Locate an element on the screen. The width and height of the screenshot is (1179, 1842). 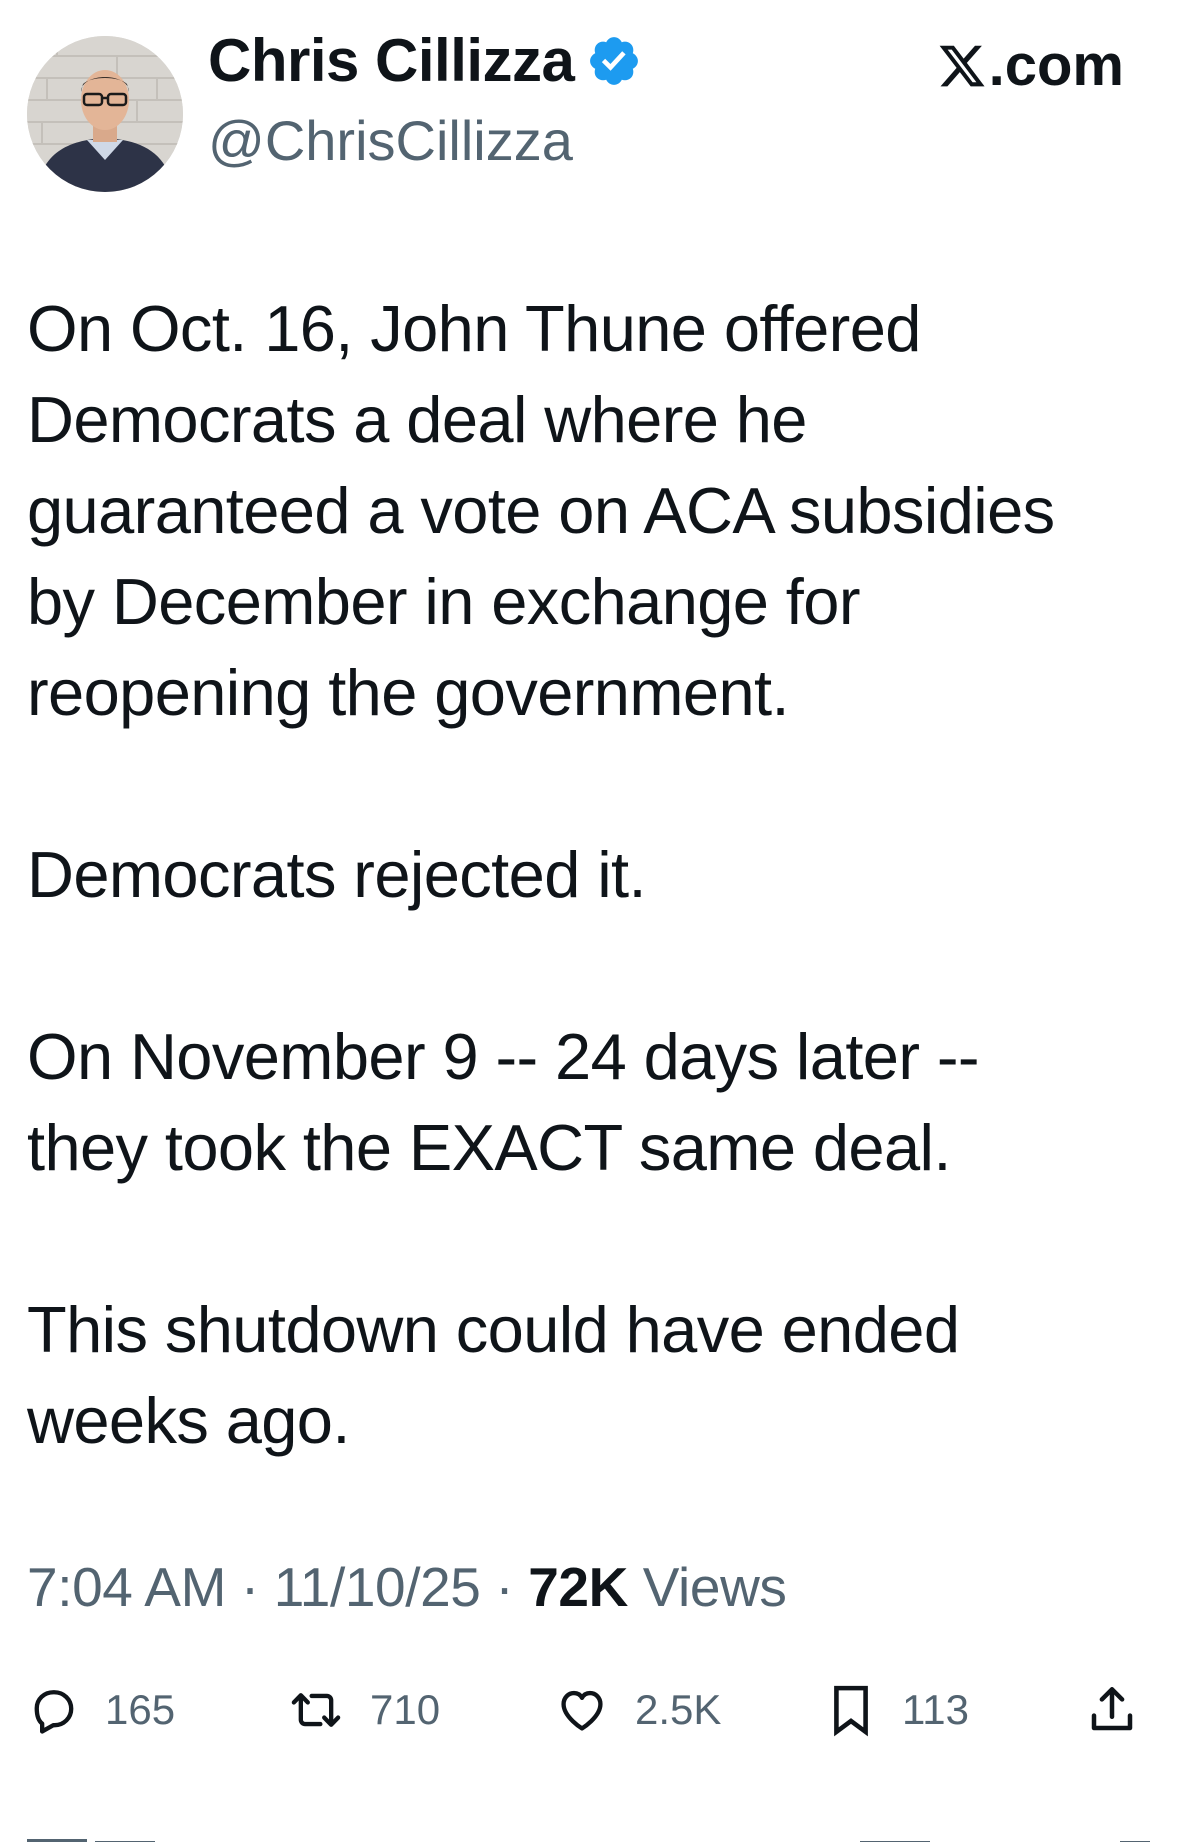
author-name-row: Chris Cillizza is located at coordinates (425, 60).